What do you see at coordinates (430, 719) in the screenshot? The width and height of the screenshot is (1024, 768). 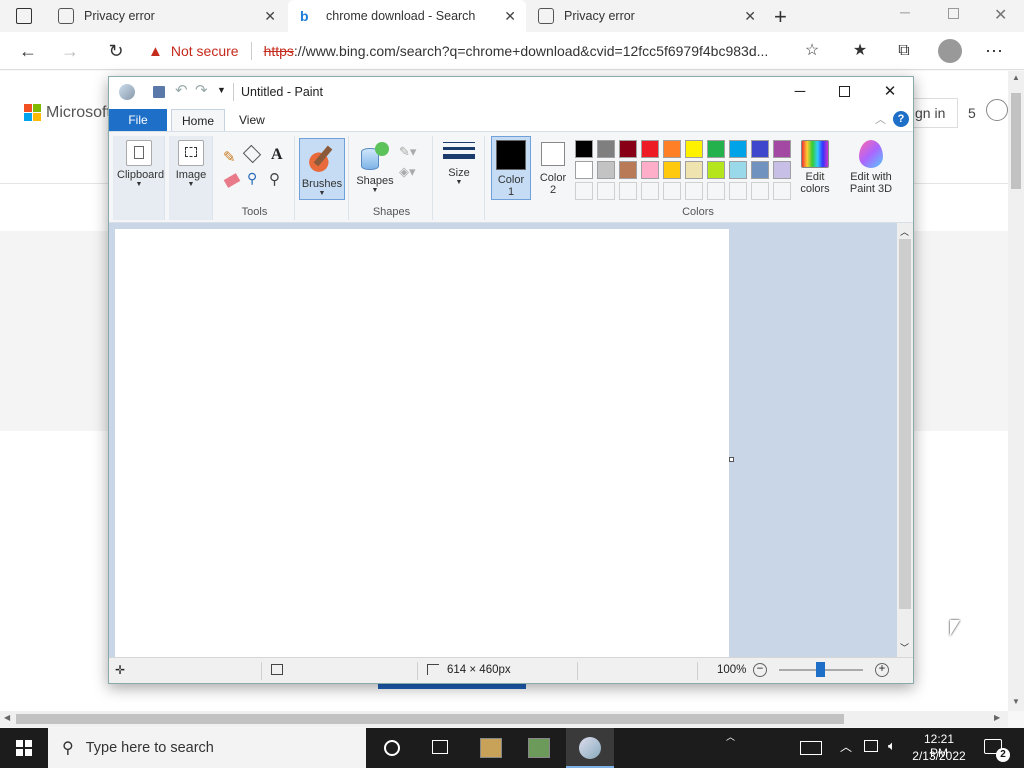 I see `scroll-thumb` at bounding box center [430, 719].